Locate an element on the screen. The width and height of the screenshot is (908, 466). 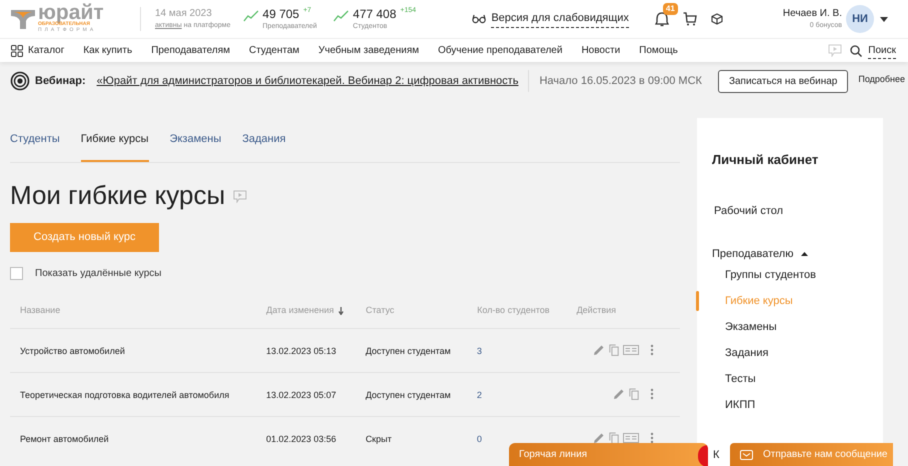
webinar-start: Начало 16.05.2023 в 09:00 МСК is located at coordinates (620, 81).